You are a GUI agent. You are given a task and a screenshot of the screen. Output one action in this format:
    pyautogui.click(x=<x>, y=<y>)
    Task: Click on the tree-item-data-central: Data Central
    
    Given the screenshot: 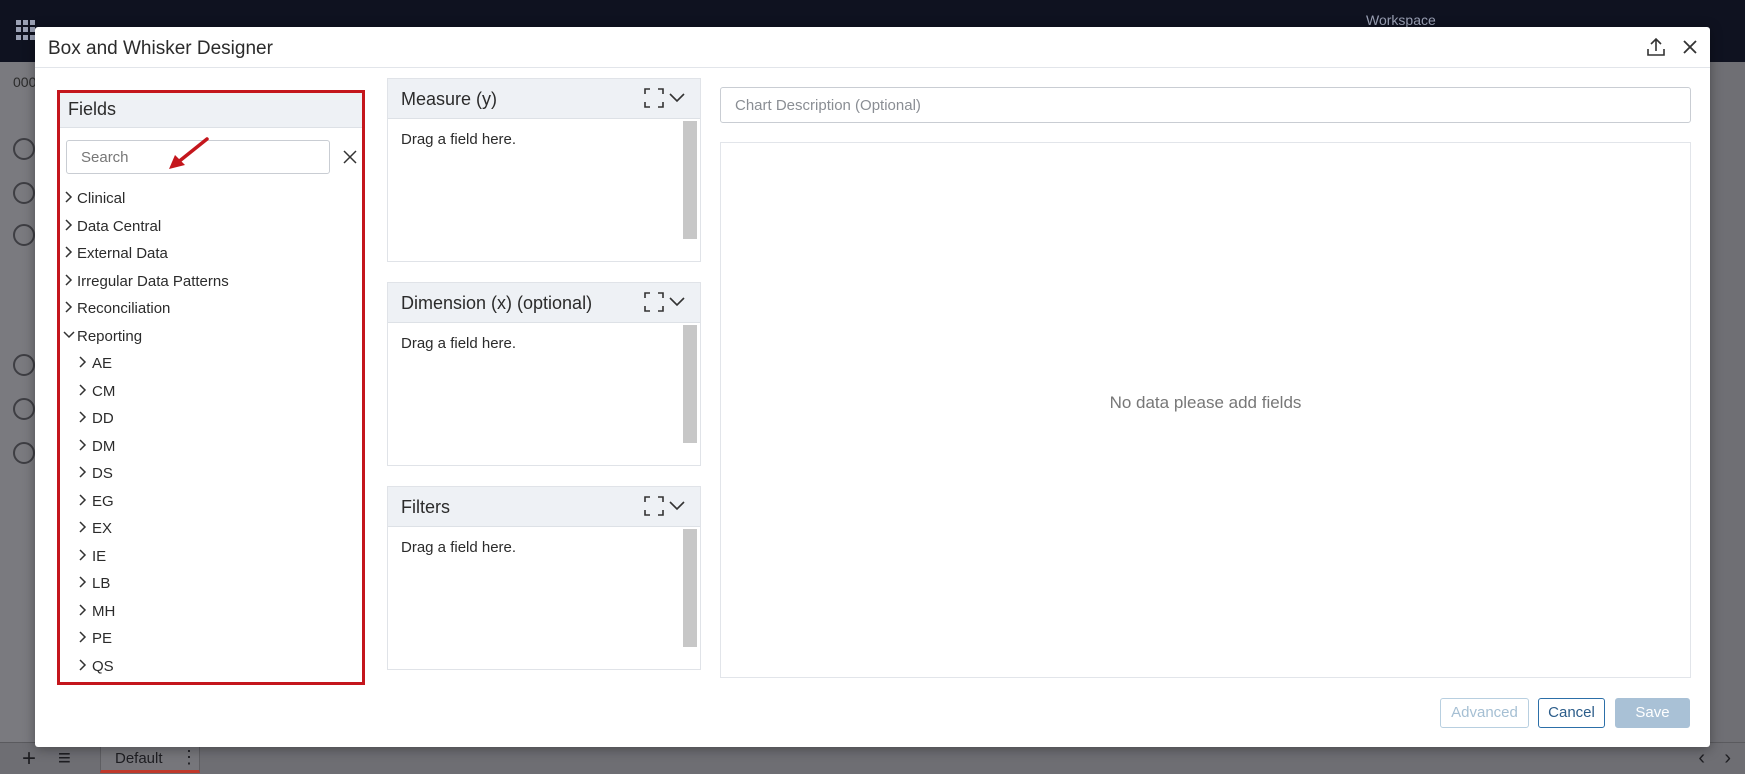 What is the action you would take?
    pyautogui.click(x=211, y=229)
    